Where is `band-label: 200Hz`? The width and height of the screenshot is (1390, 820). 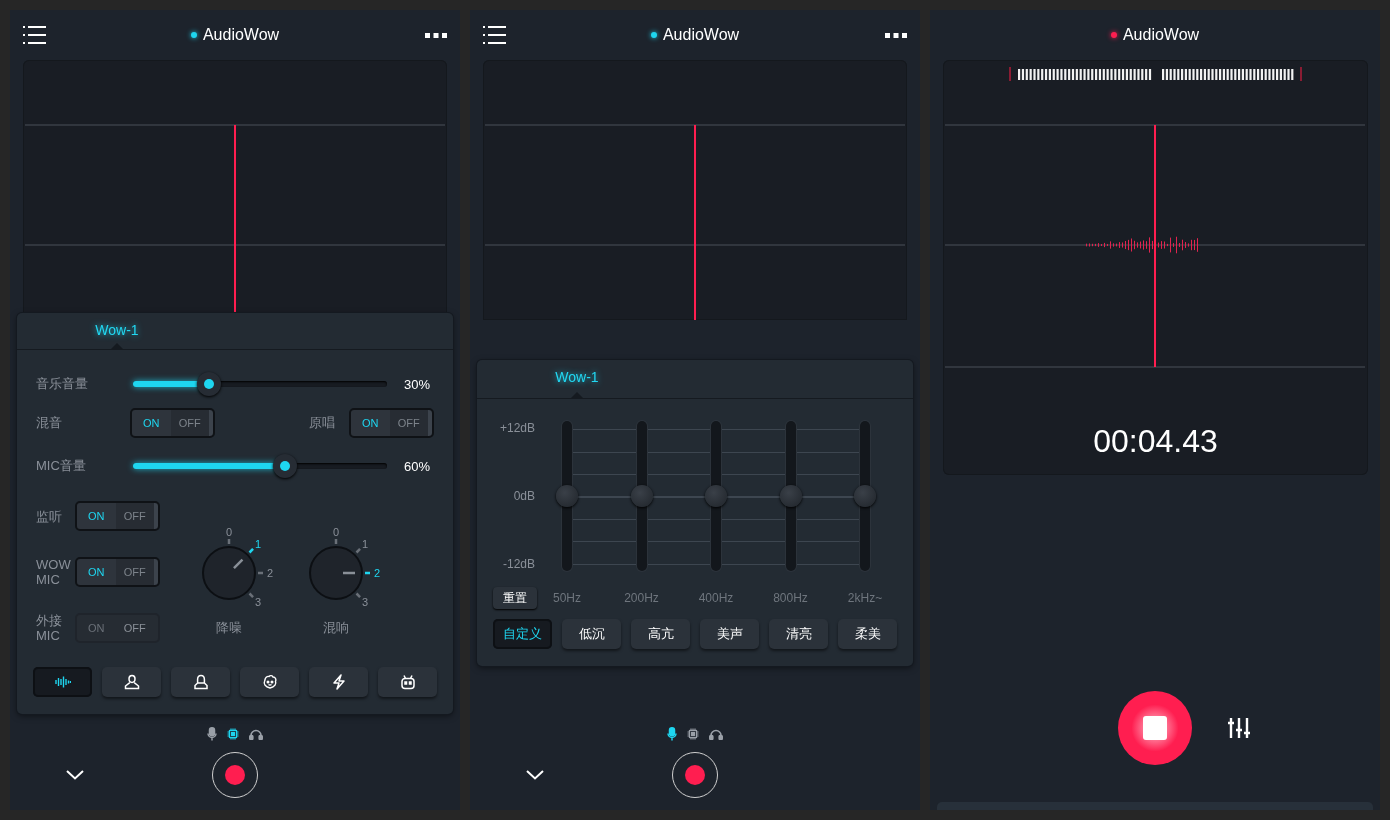
band-label: 200Hz is located at coordinates (641, 598).